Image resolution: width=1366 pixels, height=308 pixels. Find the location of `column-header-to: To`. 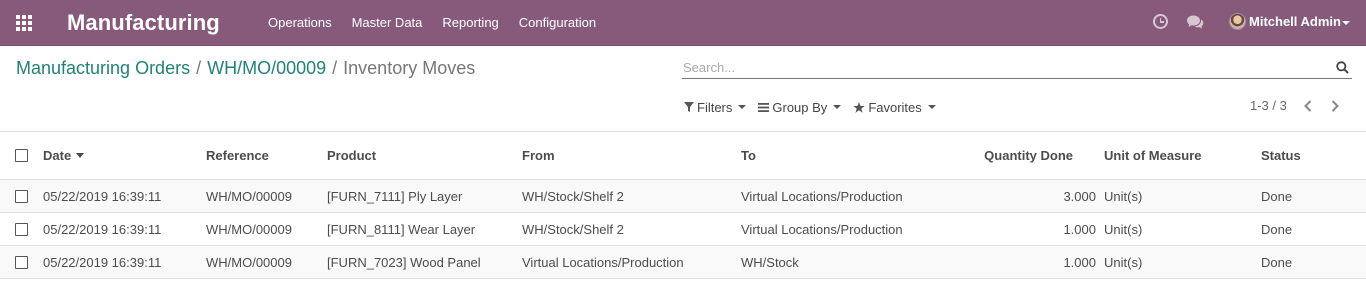

column-header-to: To is located at coordinates (748, 155).